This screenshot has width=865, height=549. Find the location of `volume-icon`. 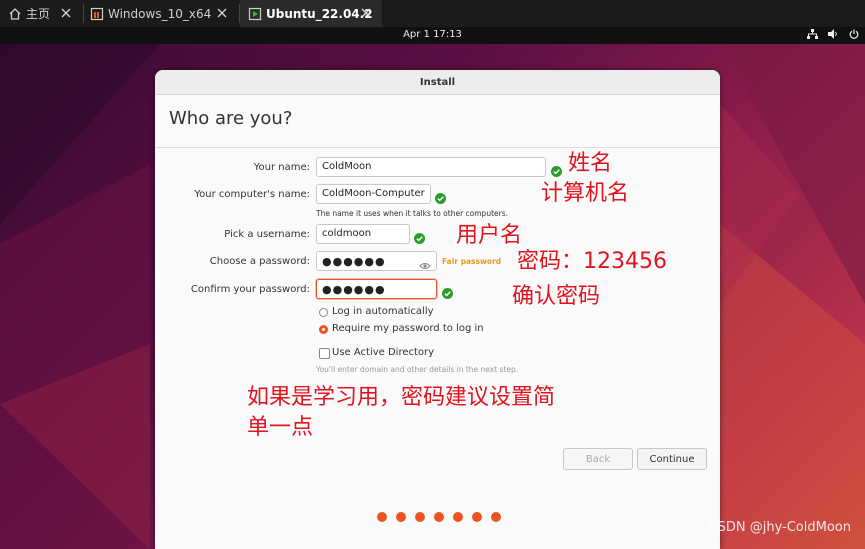

volume-icon is located at coordinates (833, 35).